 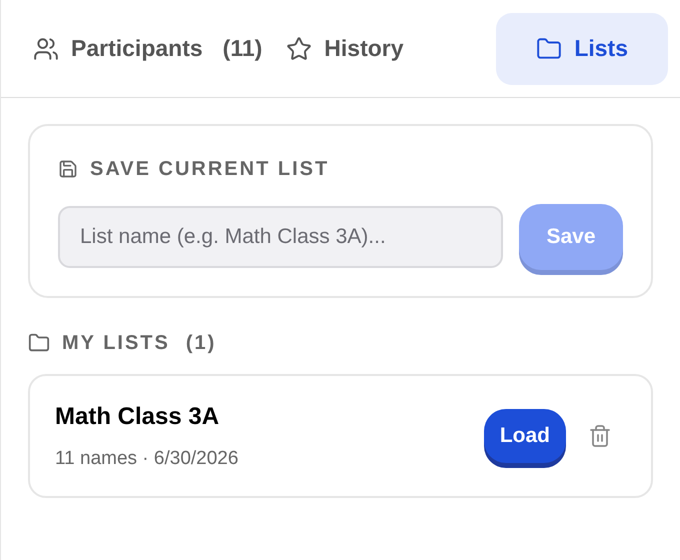 What do you see at coordinates (525, 436) in the screenshot?
I see `load-button: Load` at bounding box center [525, 436].